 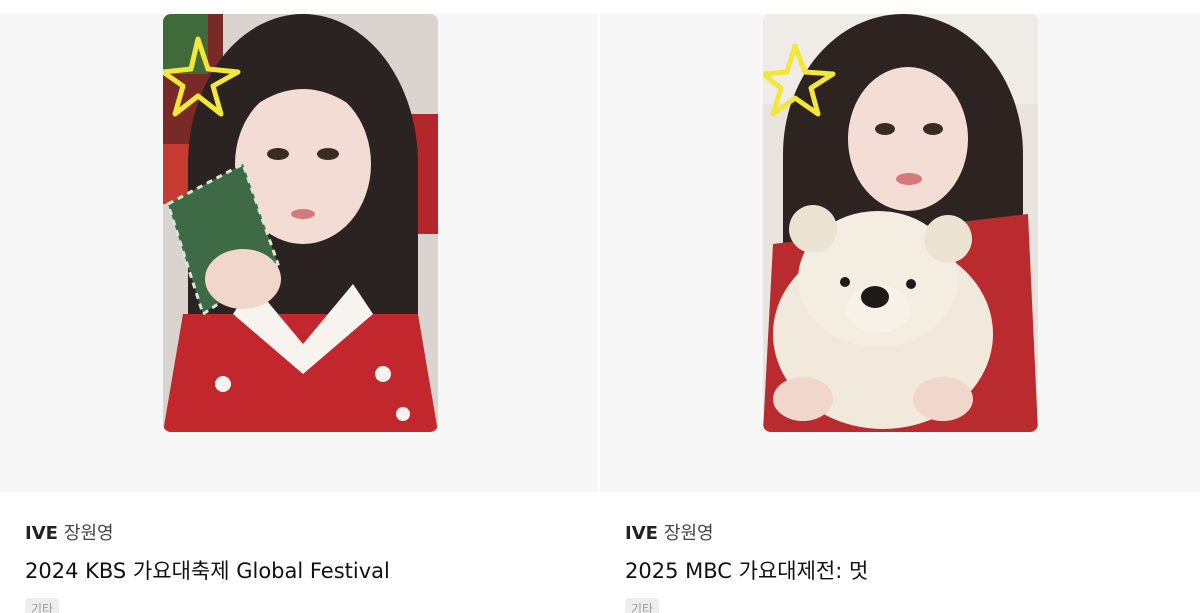 I want to click on product-title: 2025 MBC 가요대제전: 멋, so click(x=907, y=571).